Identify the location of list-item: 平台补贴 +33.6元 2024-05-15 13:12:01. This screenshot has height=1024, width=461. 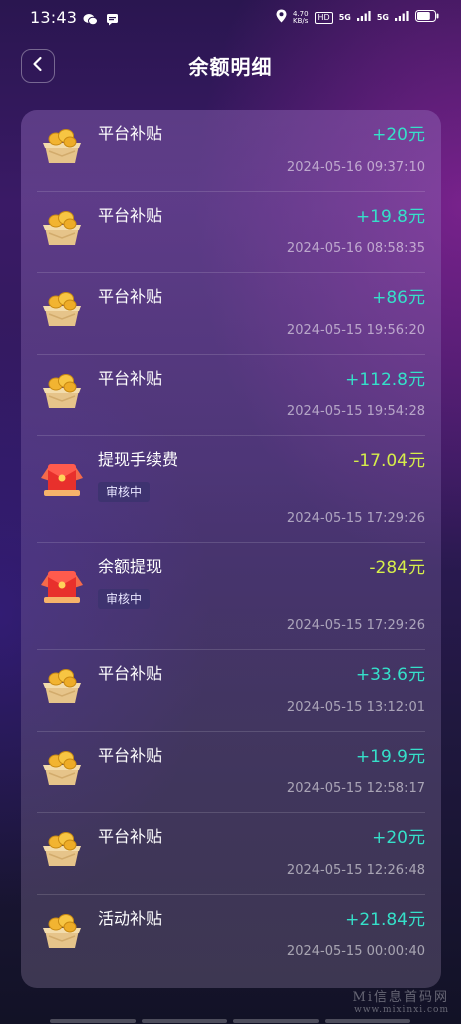
(231, 691).